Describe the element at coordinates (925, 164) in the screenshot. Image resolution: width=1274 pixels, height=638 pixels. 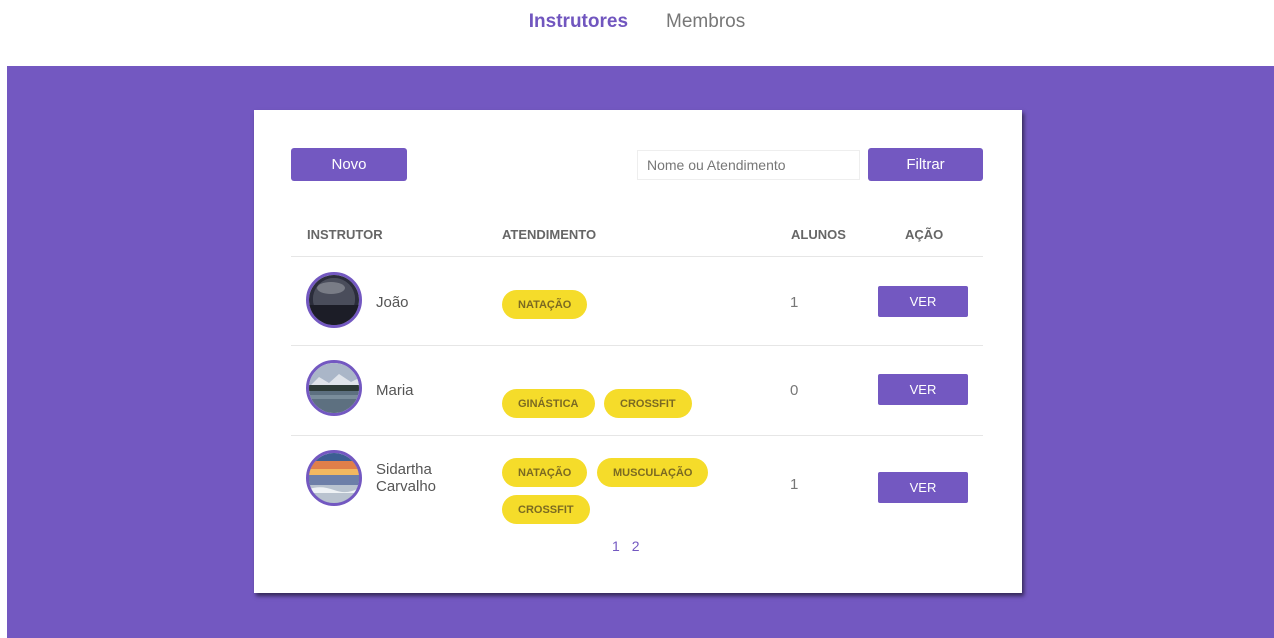
I see `filter-button: Filtrar` at that location.